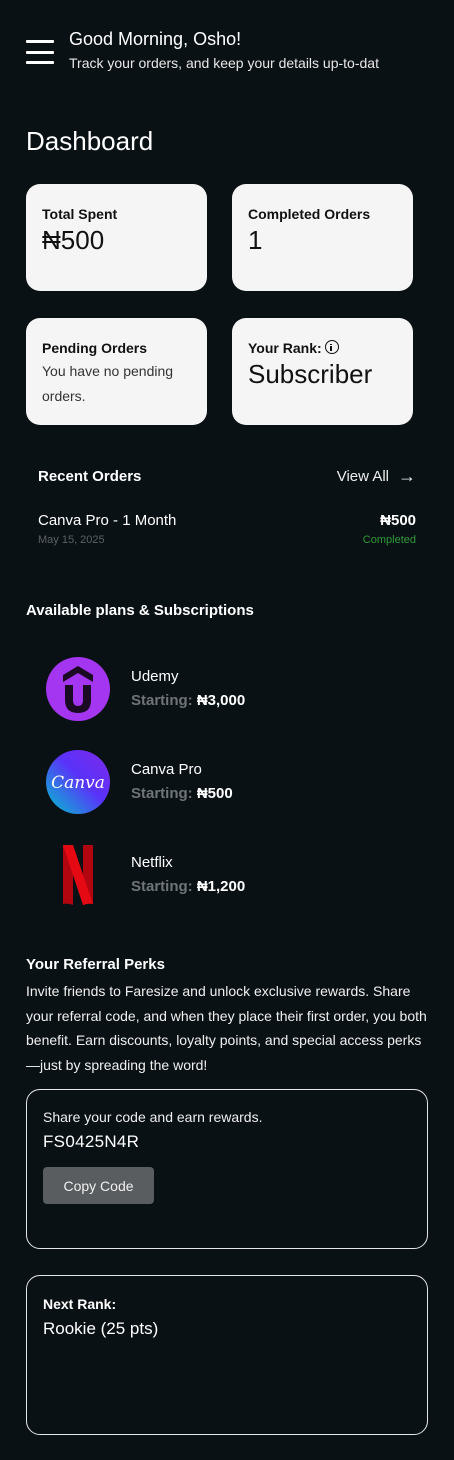  What do you see at coordinates (80, 214) in the screenshot?
I see `total-spent-label: Total Spent` at bounding box center [80, 214].